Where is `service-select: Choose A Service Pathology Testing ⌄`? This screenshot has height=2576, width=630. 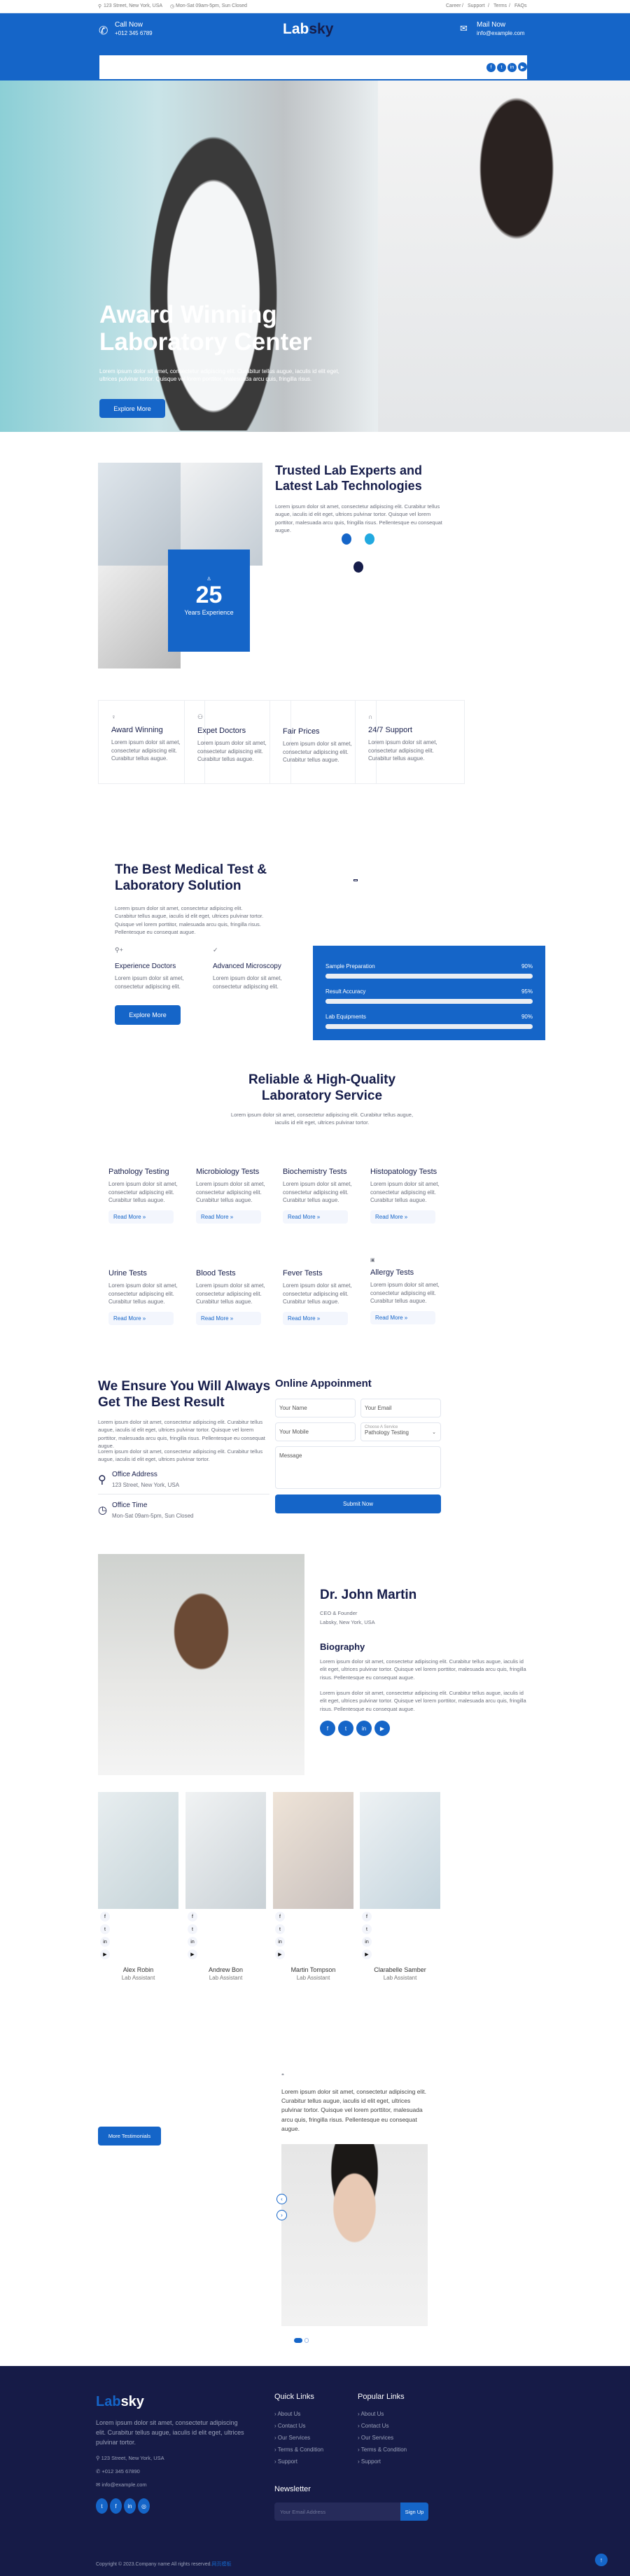 service-select: Choose A Service Pathology Testing ⌄ is located at coordinates (400, 1431).